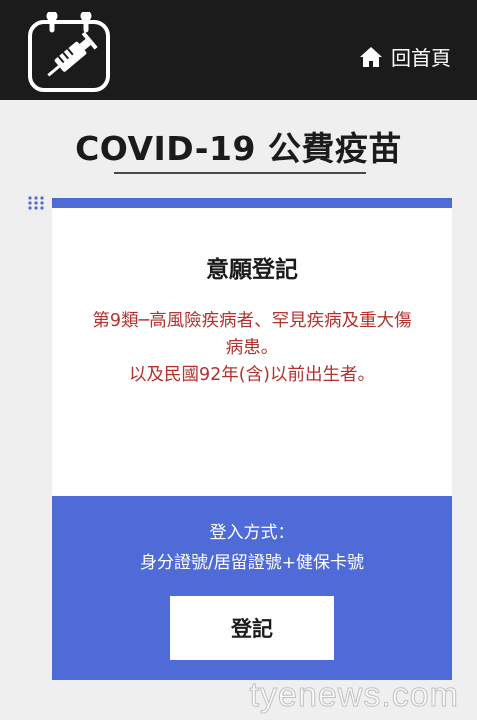 Image resolution: width=477 pixels, height=720 pixels. Describe the element at coordinates (354, 695) in the screenshot. I see `watermark: tyenews.com` at that location.